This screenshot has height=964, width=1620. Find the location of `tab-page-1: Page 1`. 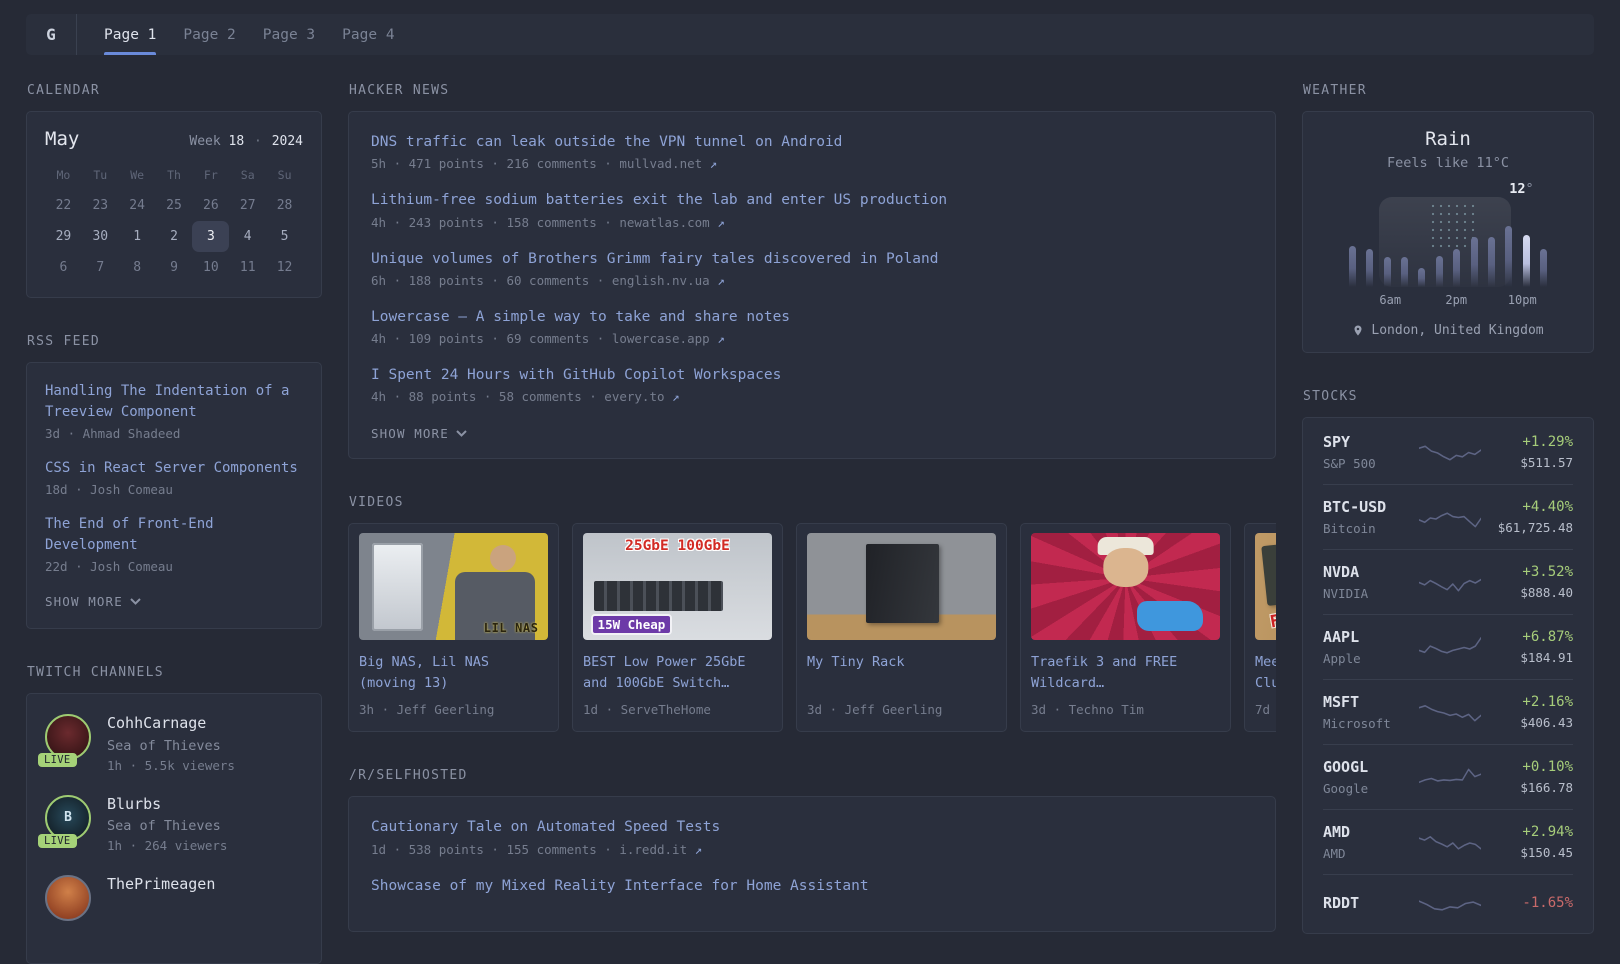

tab-page-1: Page 1 is located at coordinates (130, 34).